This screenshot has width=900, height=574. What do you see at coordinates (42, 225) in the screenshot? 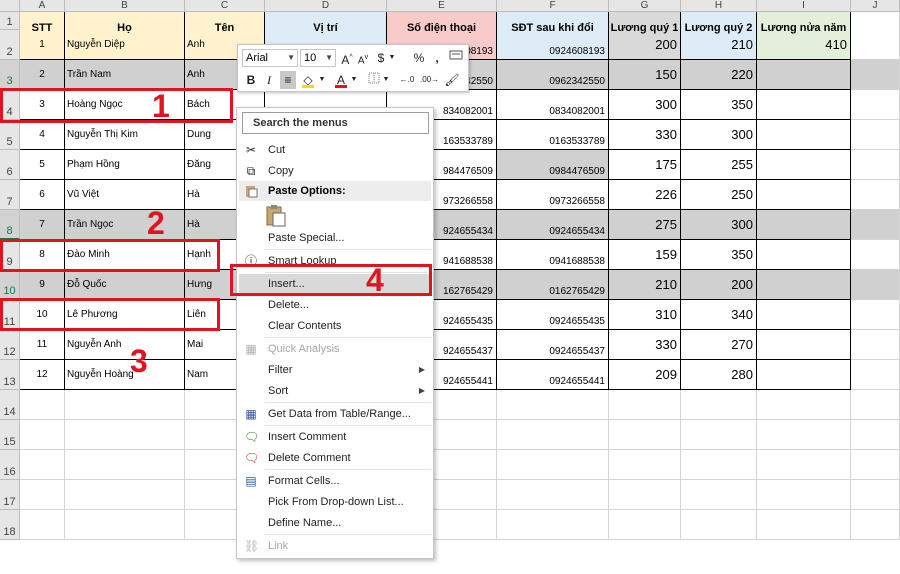
I see `cell-stt: 7` at bounding box center [42, 225].